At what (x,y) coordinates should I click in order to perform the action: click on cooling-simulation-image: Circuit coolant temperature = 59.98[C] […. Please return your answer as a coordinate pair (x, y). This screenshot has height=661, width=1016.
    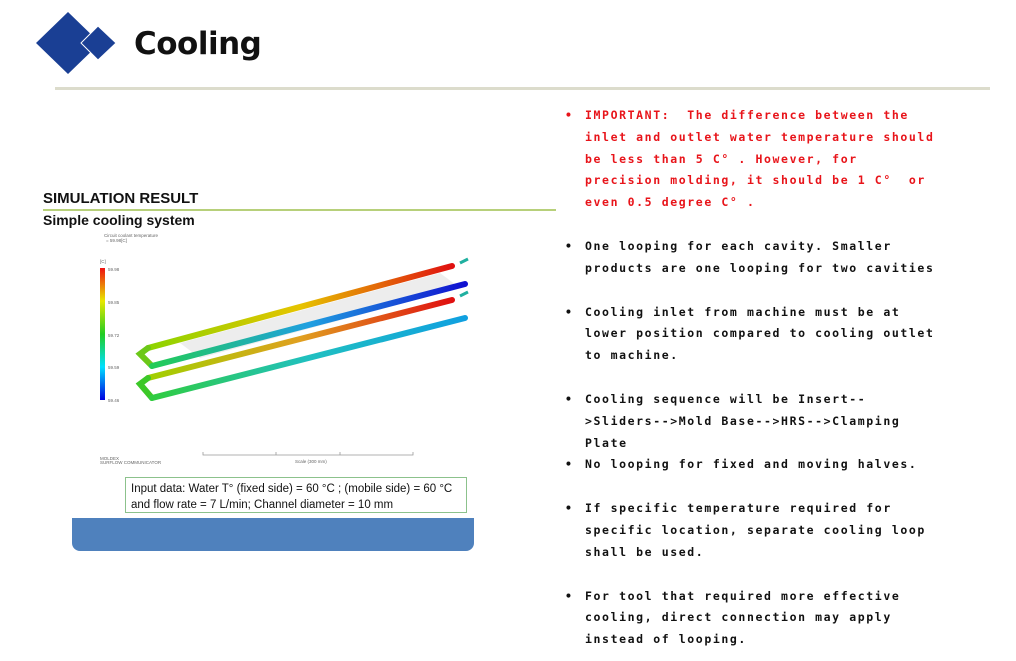
    Looking at the image, I should click on (284, 349).